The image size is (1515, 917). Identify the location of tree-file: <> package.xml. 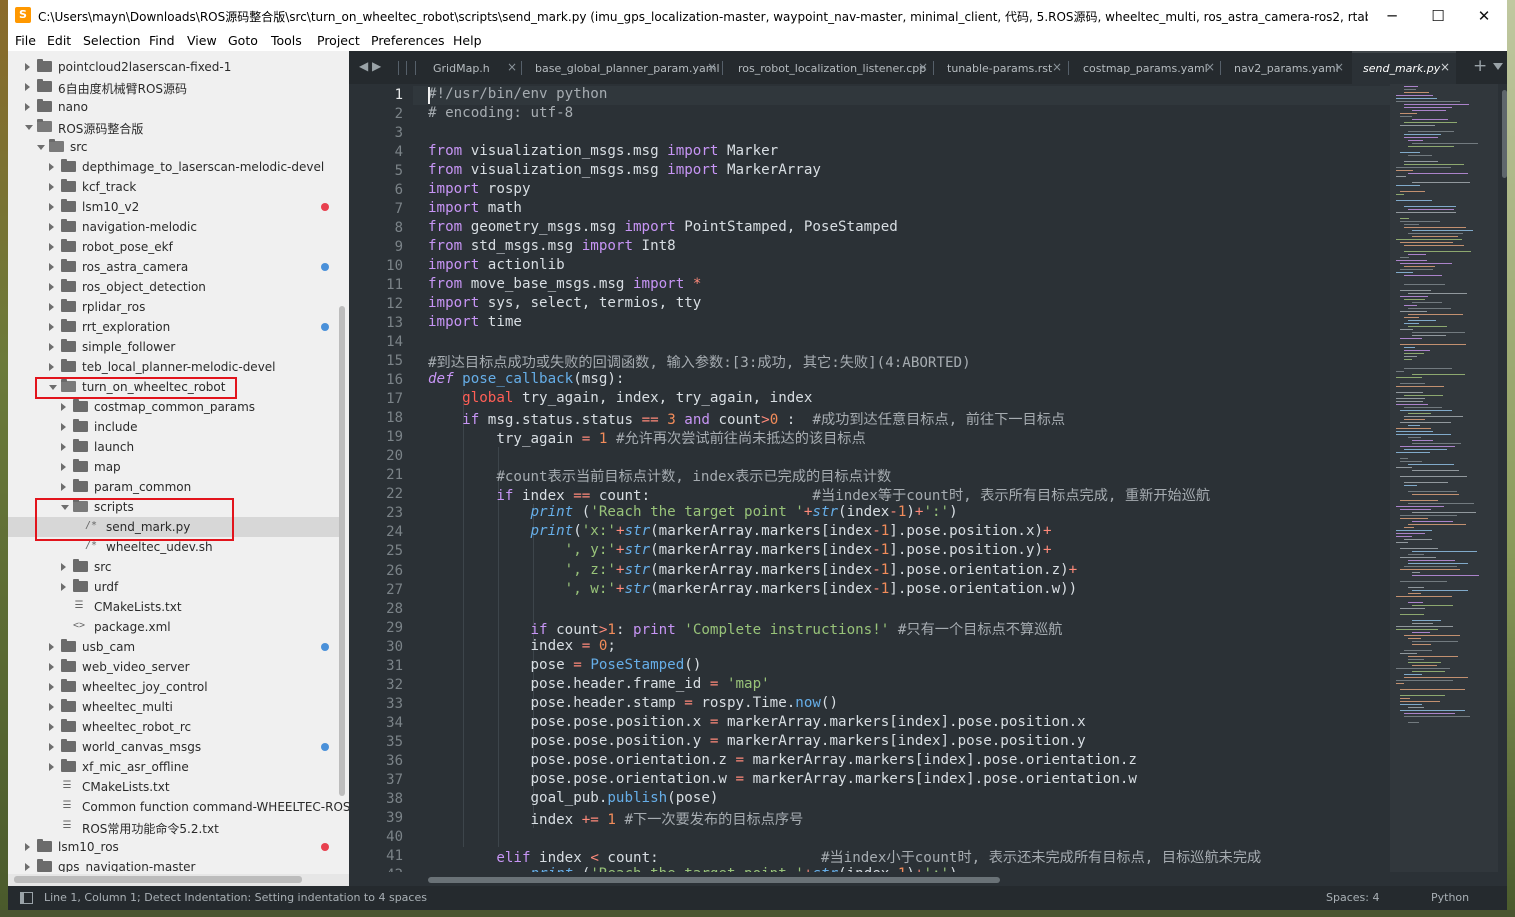
(173, 627).